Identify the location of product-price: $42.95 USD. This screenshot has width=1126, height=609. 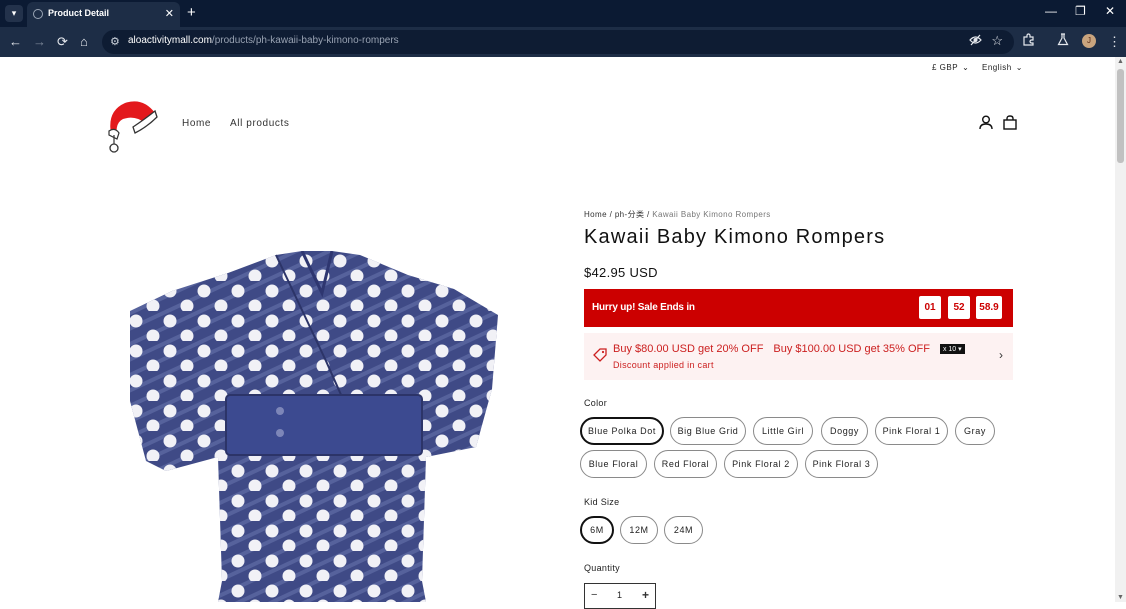
(621, 272).